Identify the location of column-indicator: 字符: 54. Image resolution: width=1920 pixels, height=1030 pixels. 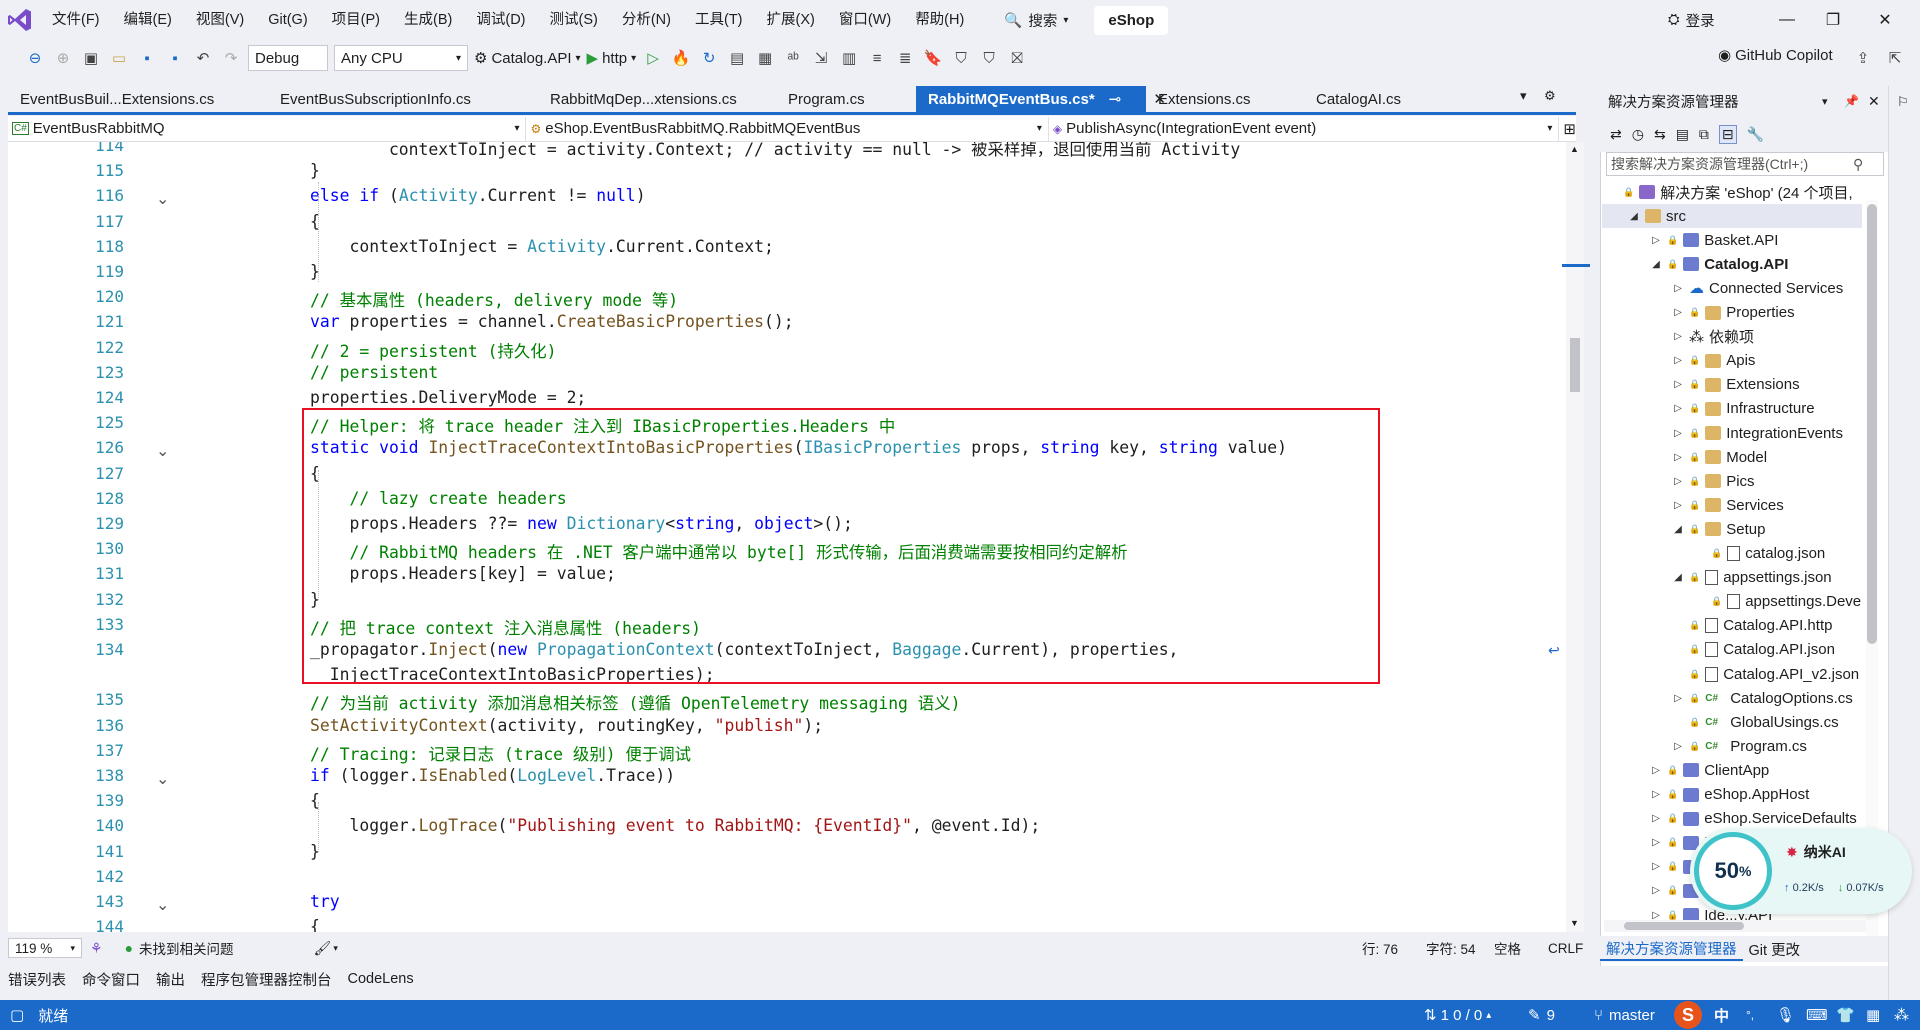
(1451, 948).